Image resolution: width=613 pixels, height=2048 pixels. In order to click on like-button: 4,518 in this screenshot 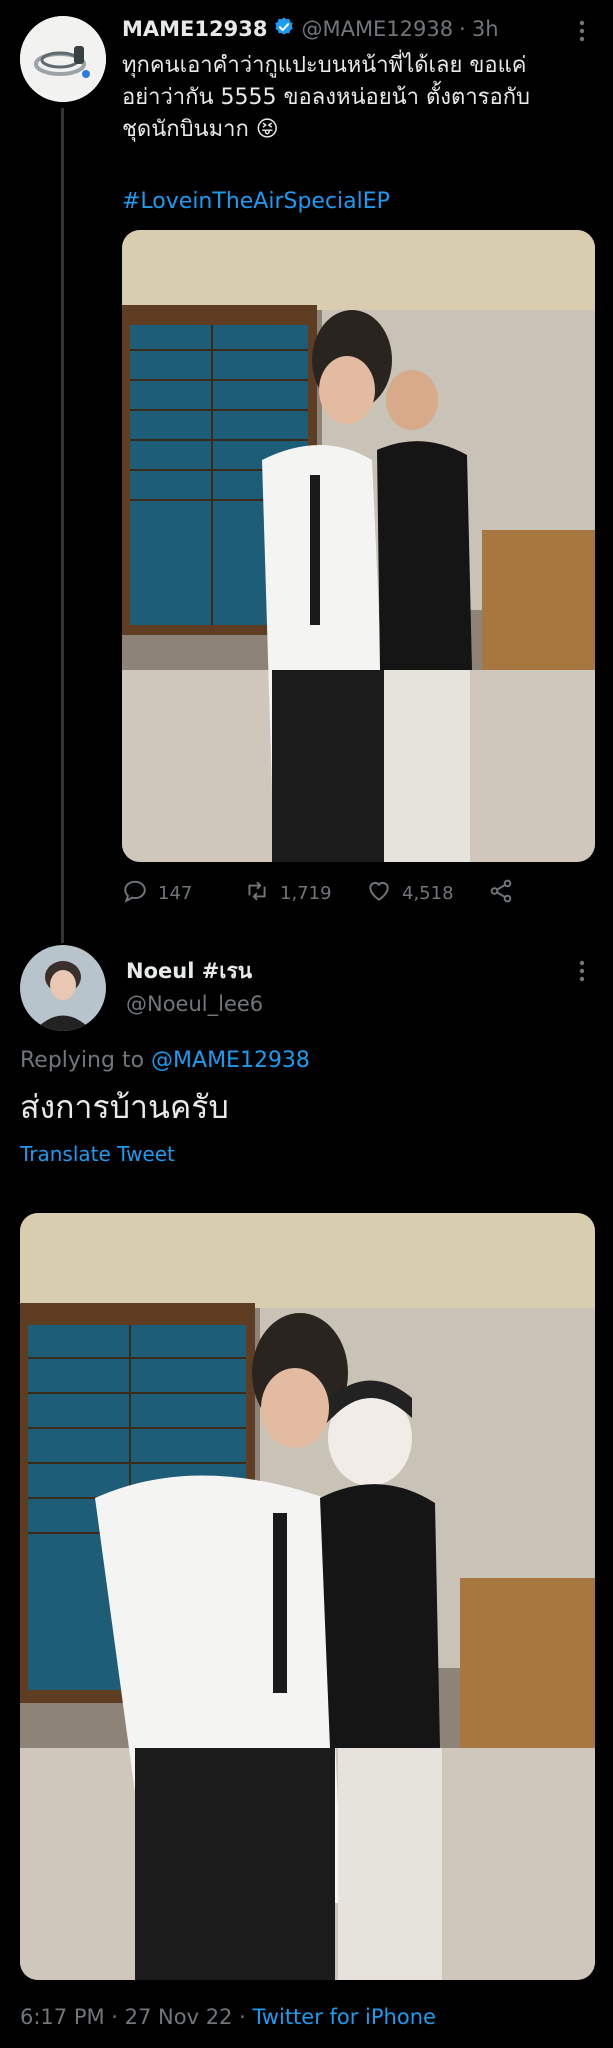, I will do `click(410, 893)`.